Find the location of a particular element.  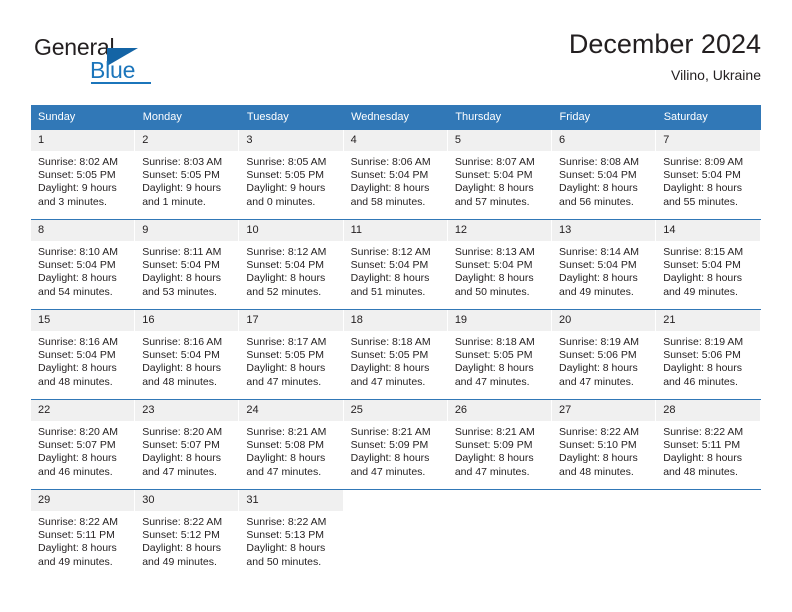

day-number: 8 is located at coordinates (83, 230).